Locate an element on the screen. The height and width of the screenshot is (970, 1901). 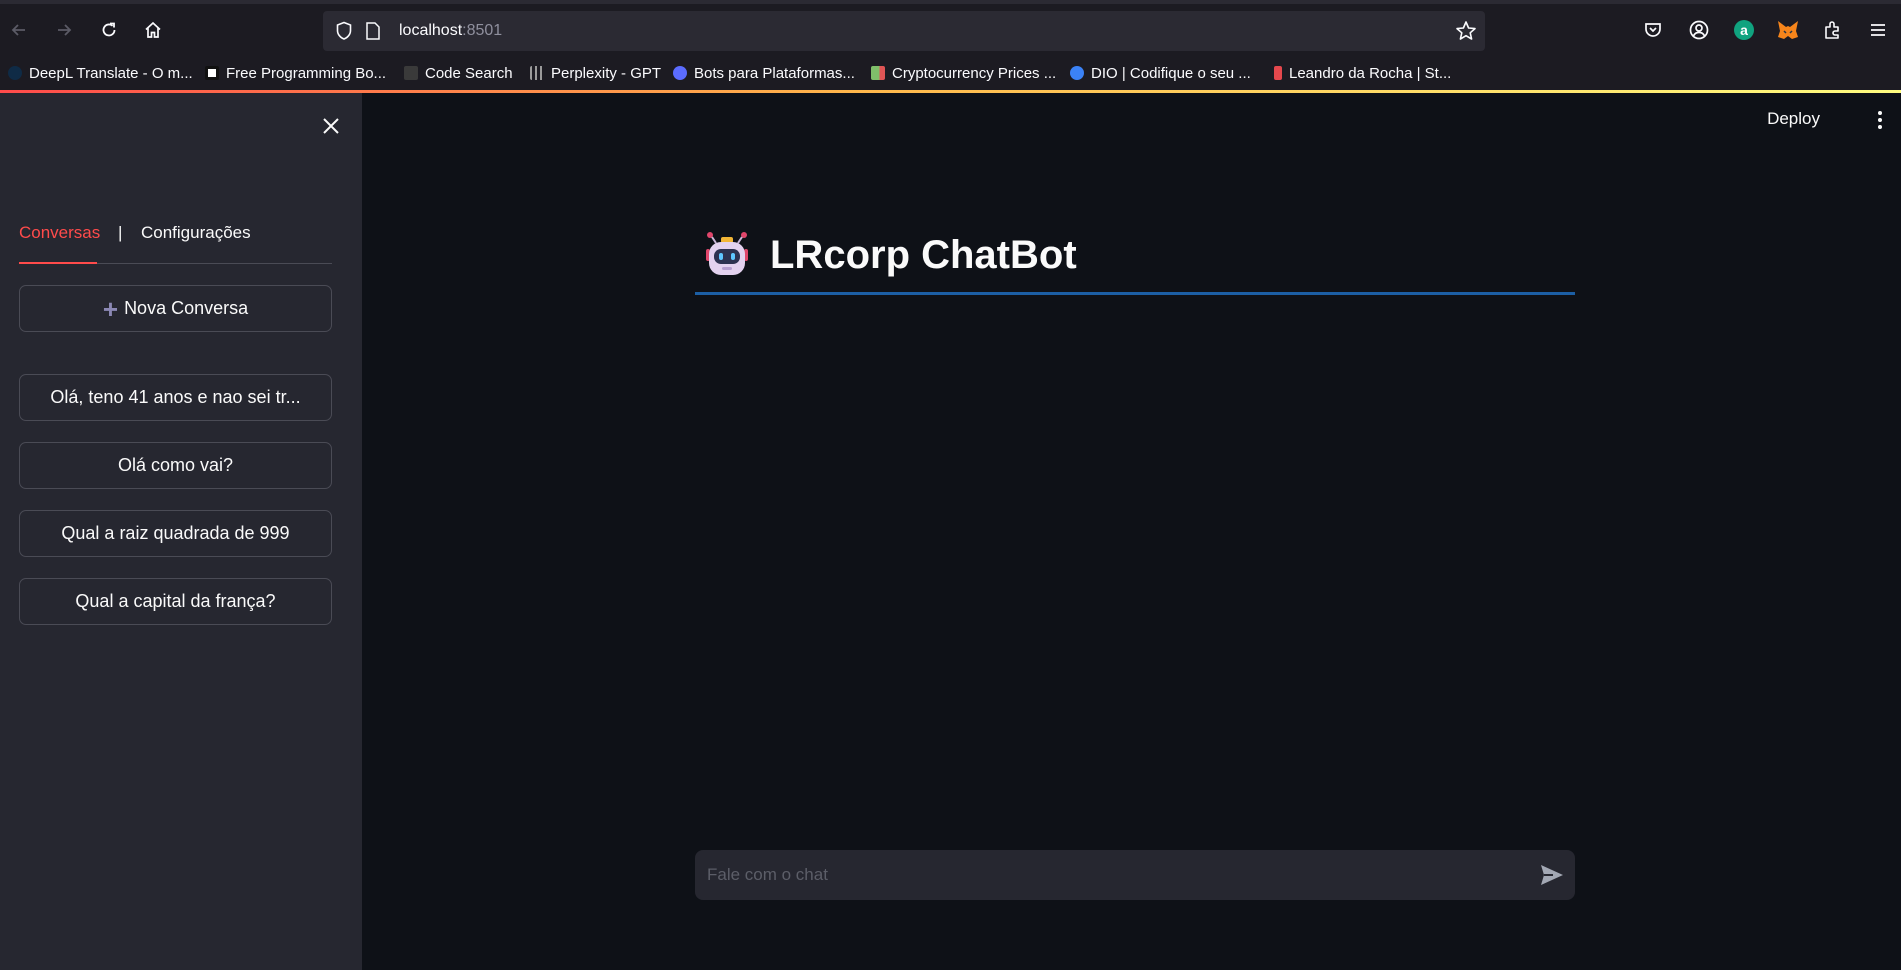
conversation-button: Qual a raiz quadrada de 999 is located at coordinates (175, 533).